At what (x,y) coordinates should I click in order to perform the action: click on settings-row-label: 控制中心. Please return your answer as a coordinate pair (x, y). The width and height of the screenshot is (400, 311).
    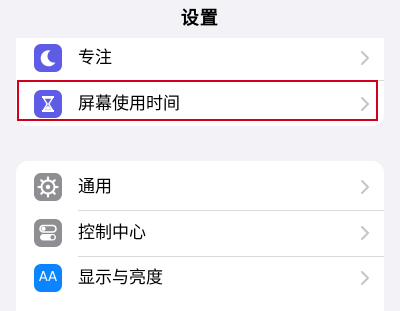
    Looking at the image, I should click on (112, 233).